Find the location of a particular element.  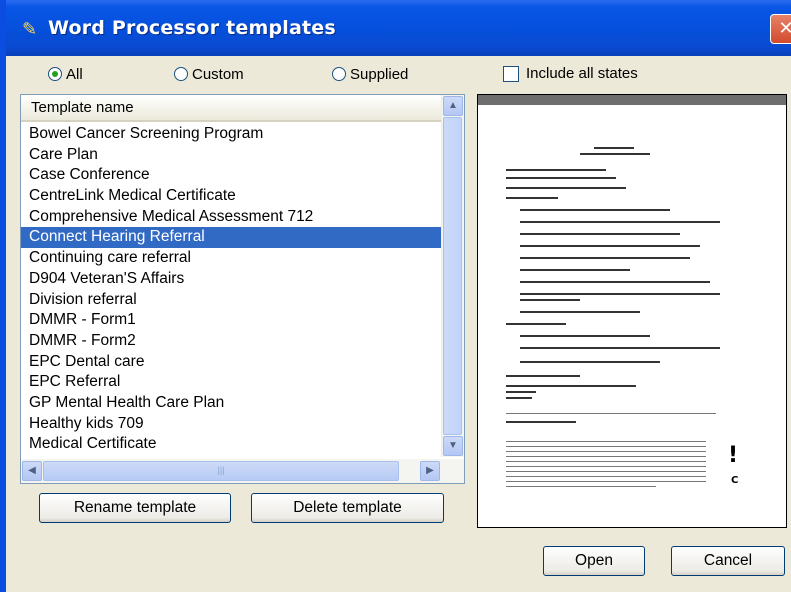

list-item: DMMR - Form1 is located at coordinates (231, 320).